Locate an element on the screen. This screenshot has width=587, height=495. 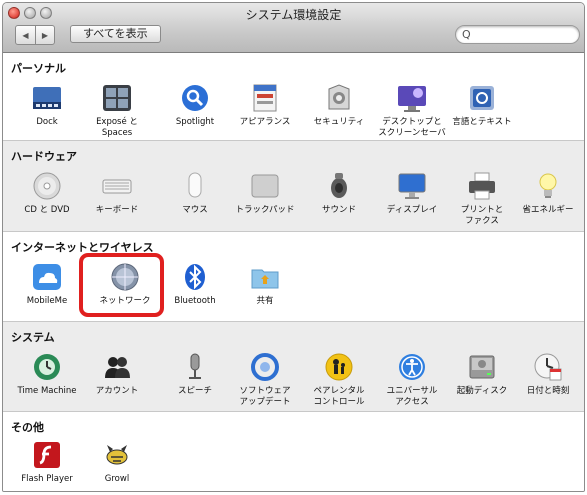
pref-label: セキュリティ is located at coordinates (339, 122).